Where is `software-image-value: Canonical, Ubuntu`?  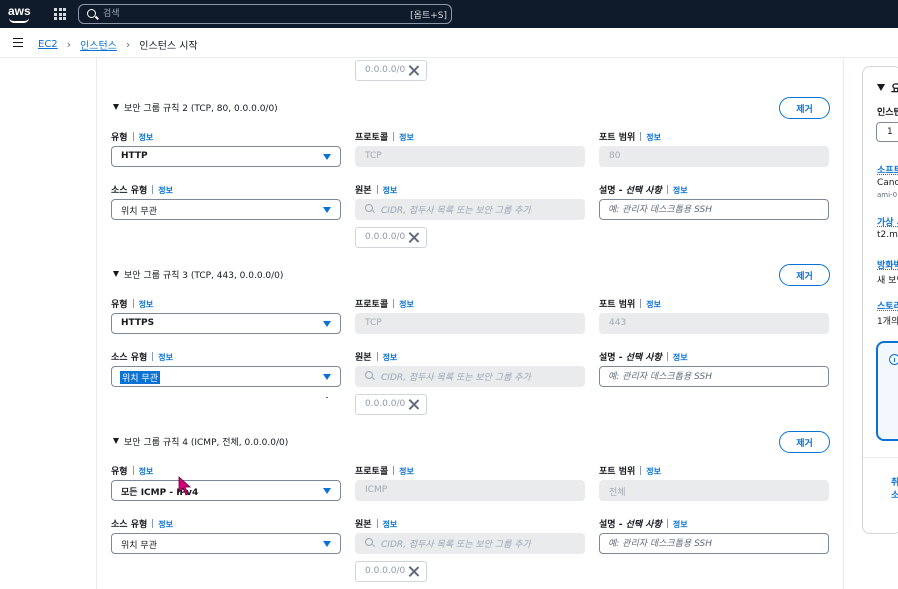
software-image-value: Canonical, Ubuntu is located at coordinates (887, 183).